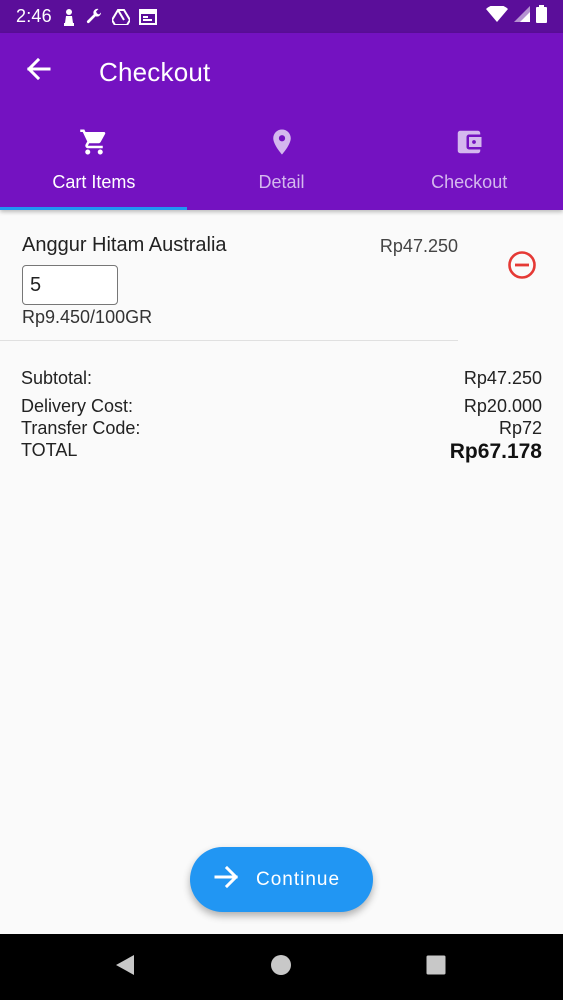  I want to click on delivery-label: Delivery Cost:, so click(77, 406).